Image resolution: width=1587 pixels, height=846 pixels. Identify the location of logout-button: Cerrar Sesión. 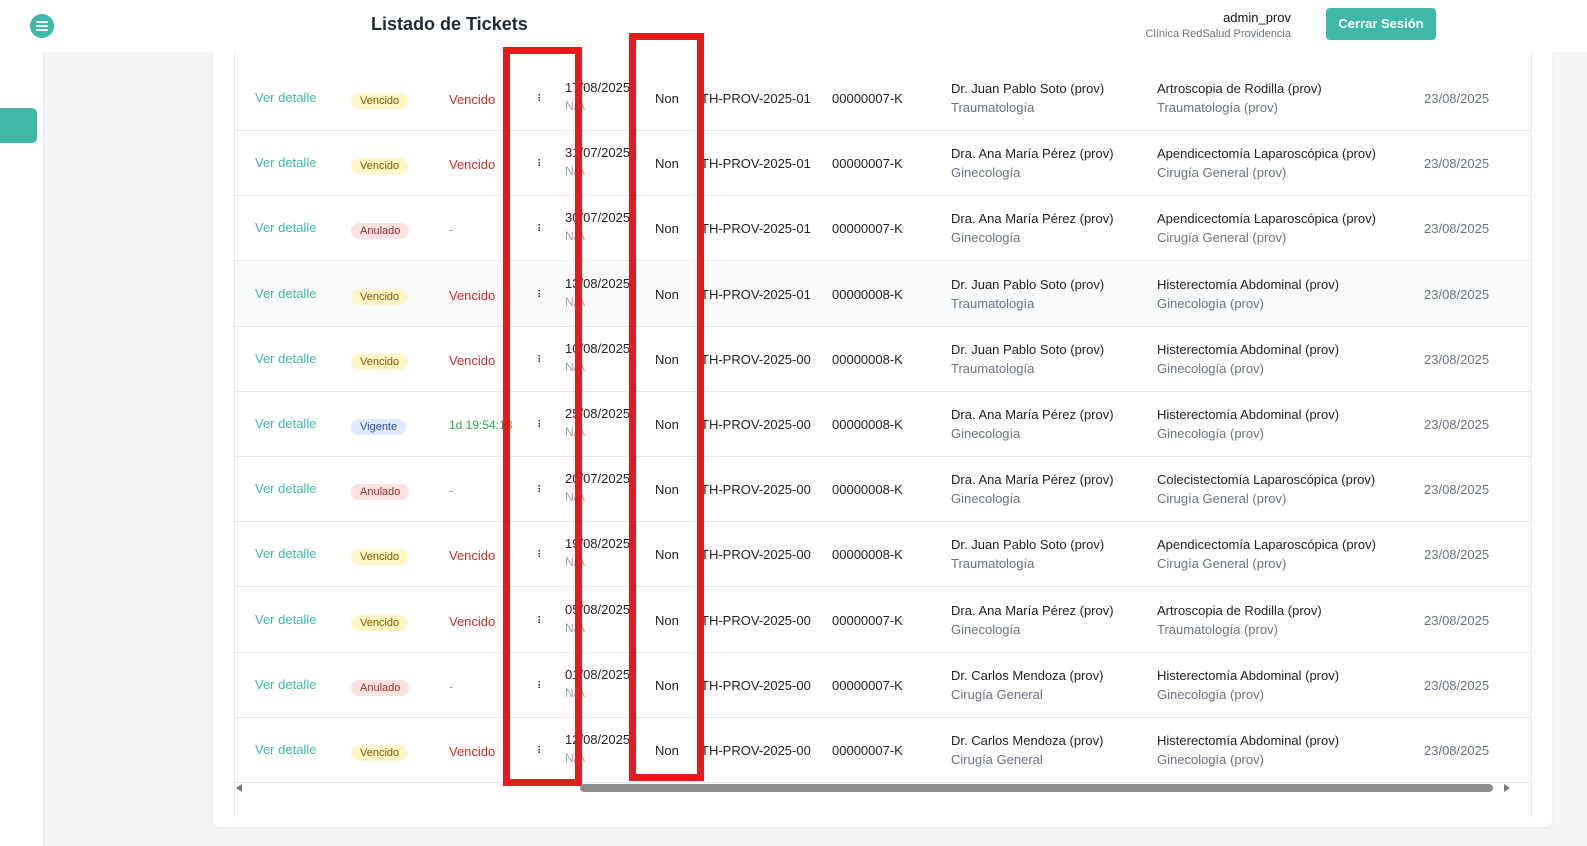
(1381, 24).